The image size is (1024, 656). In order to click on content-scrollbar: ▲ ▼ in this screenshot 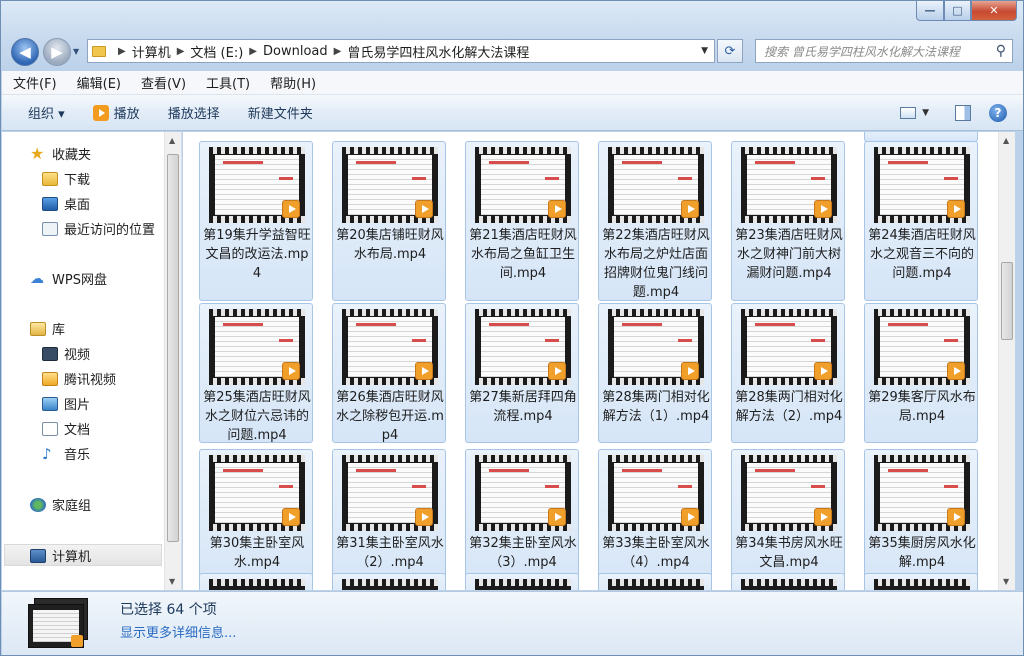, I will do `click(1006, 361)`.